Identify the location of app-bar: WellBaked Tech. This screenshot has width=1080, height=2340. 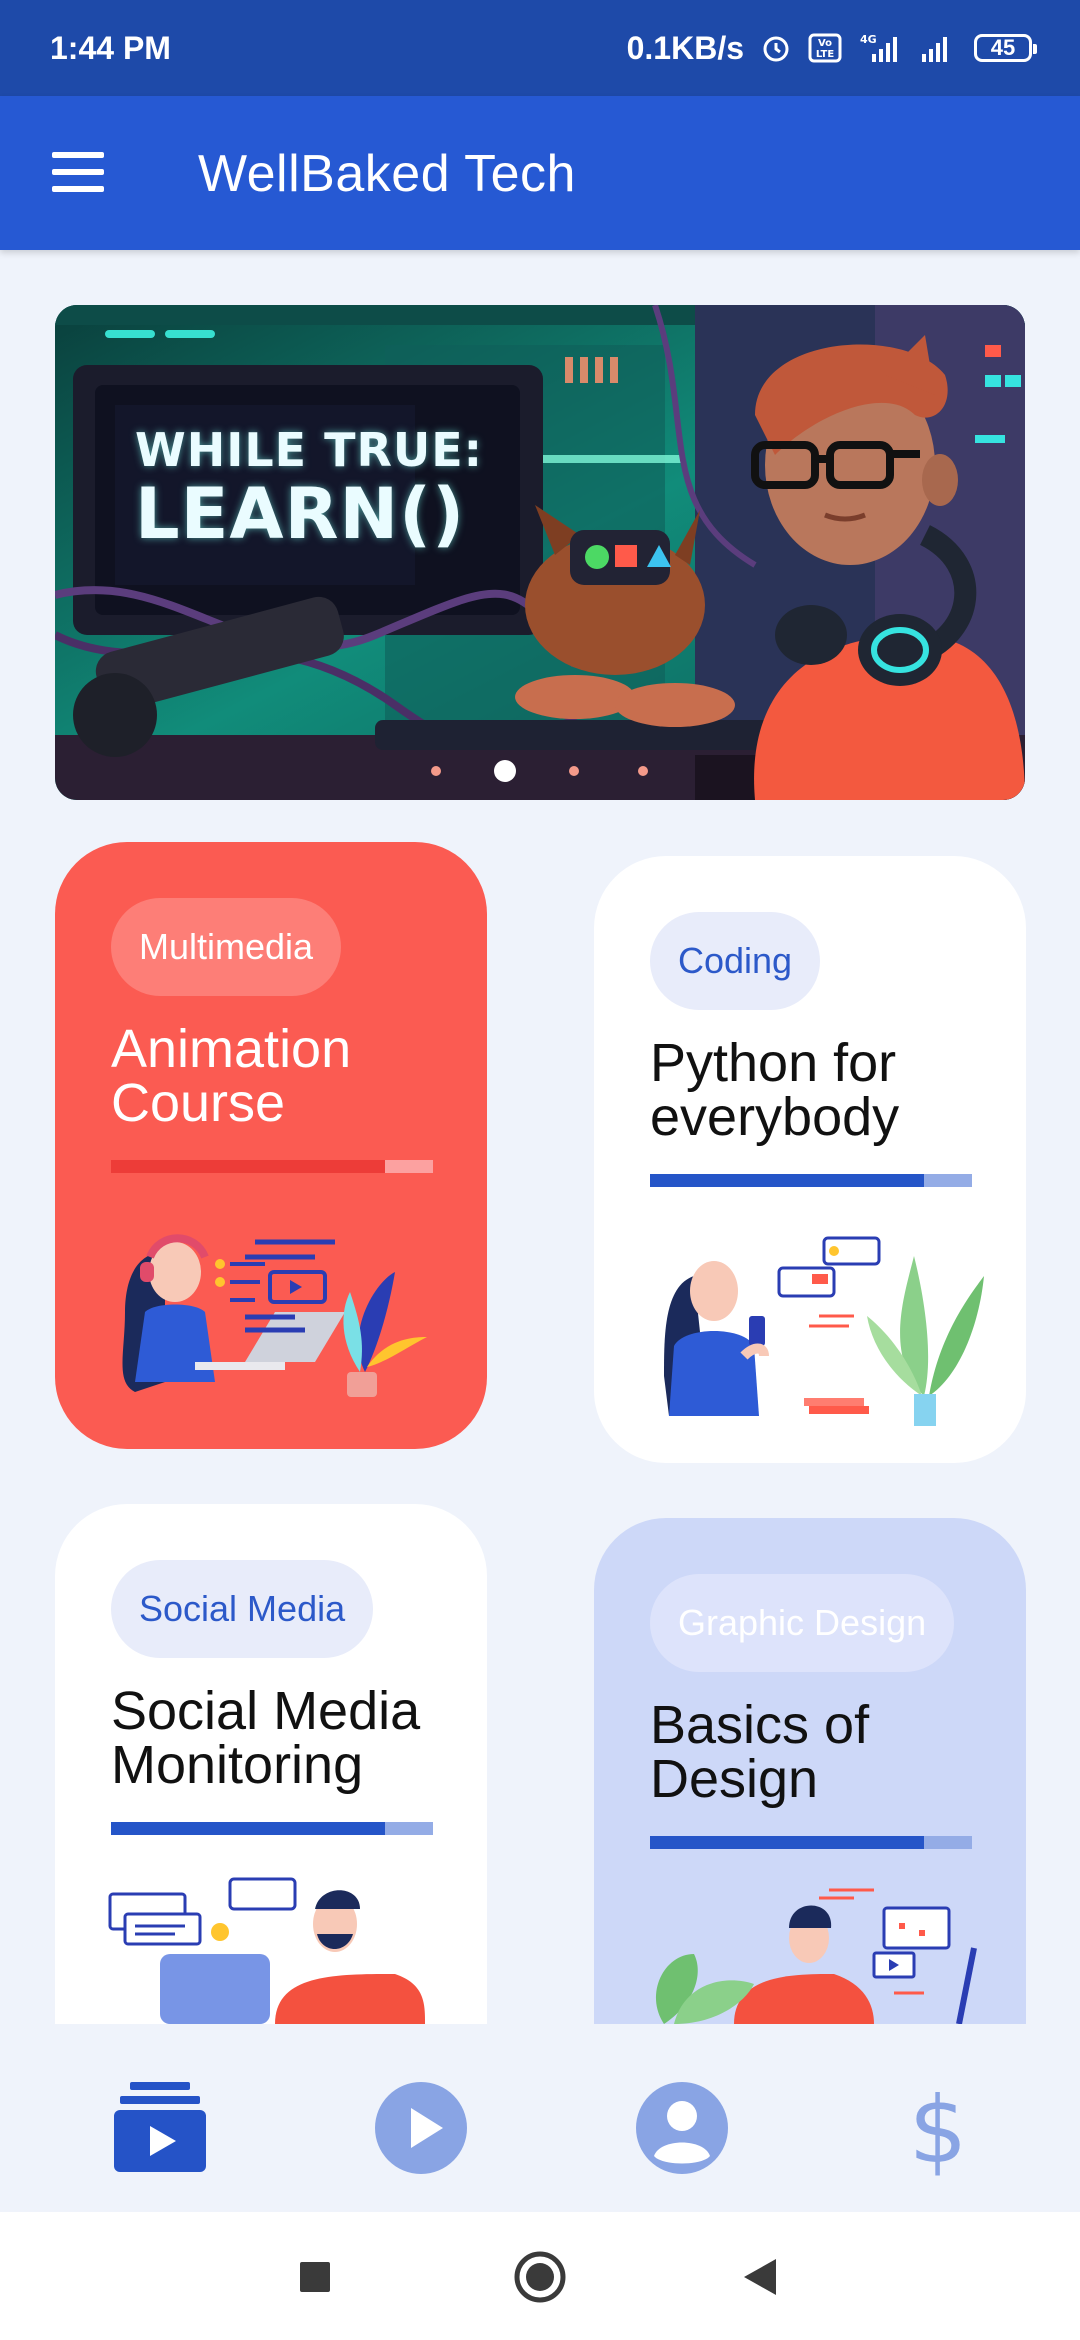
(540, 173).